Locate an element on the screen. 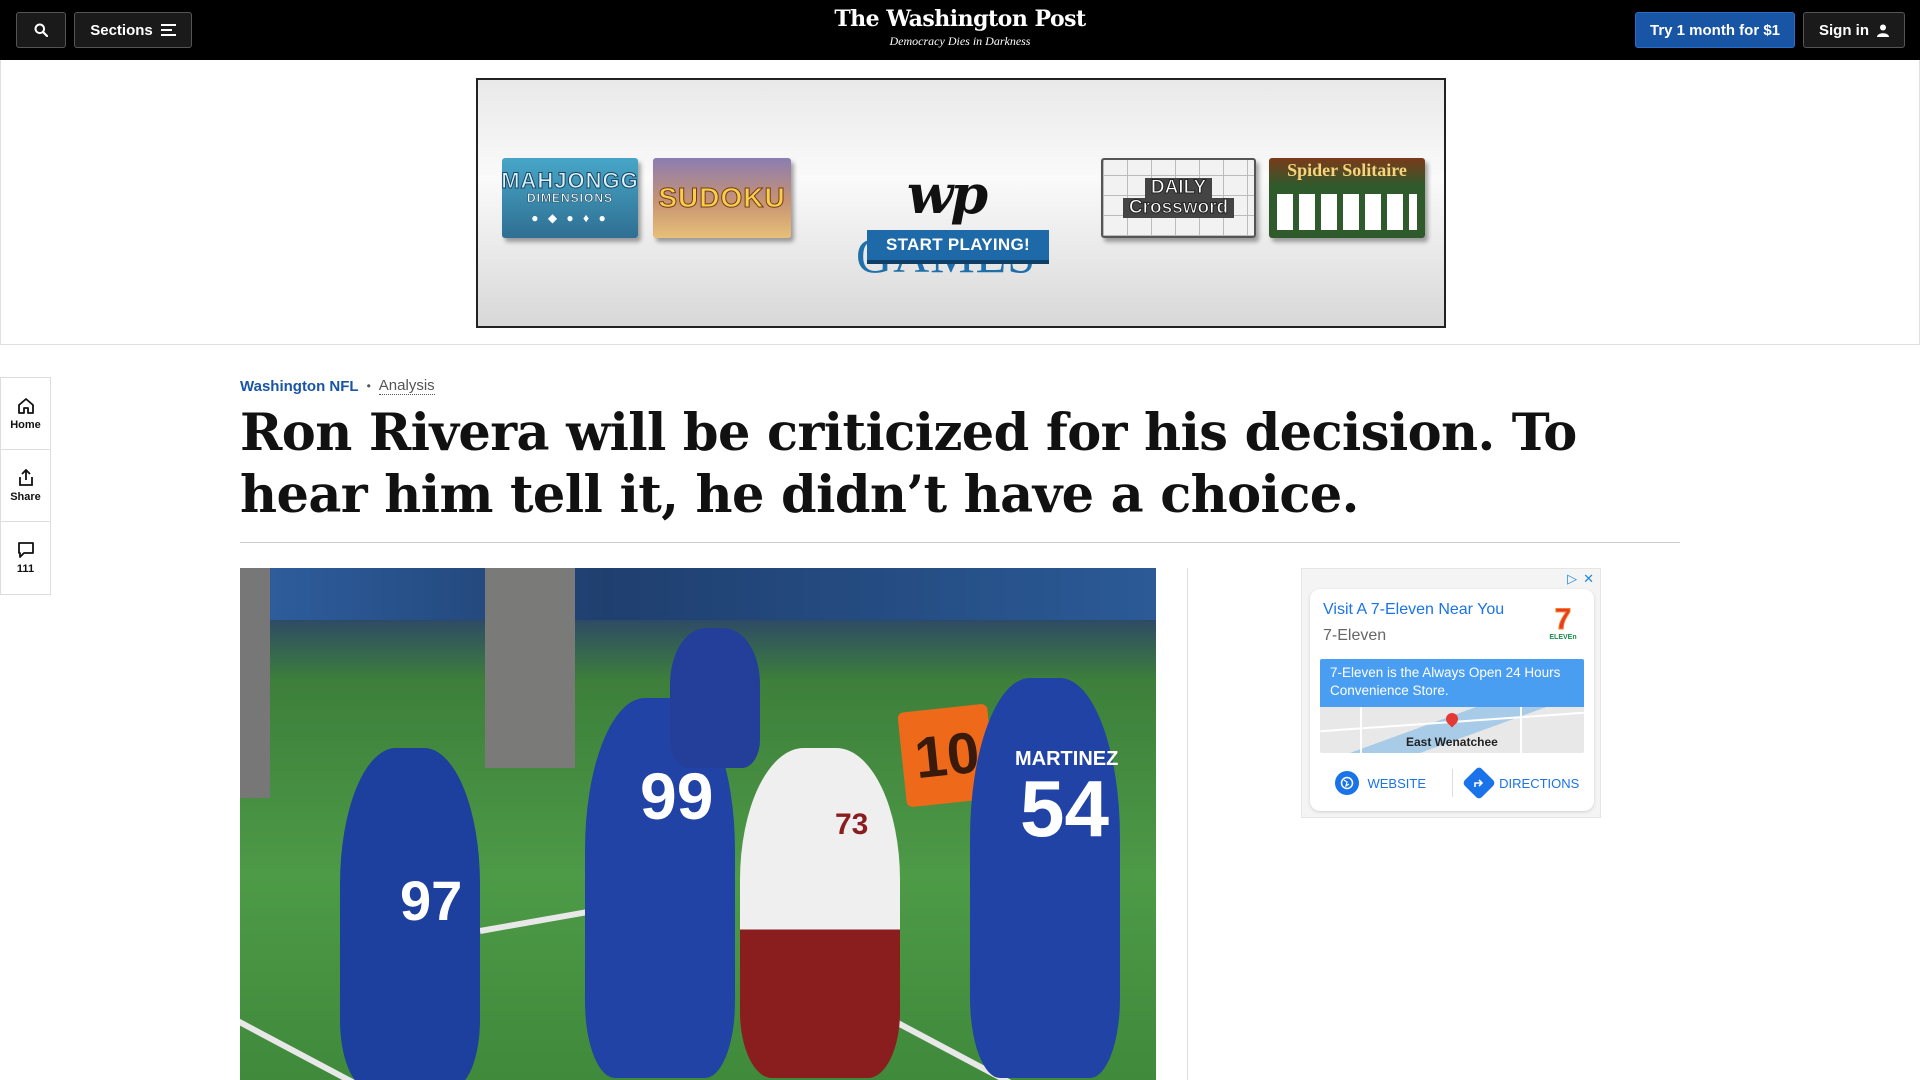 The height and width of the screenshot is (1080, 1920). home-label: Home is located at coordinates (25, 424).